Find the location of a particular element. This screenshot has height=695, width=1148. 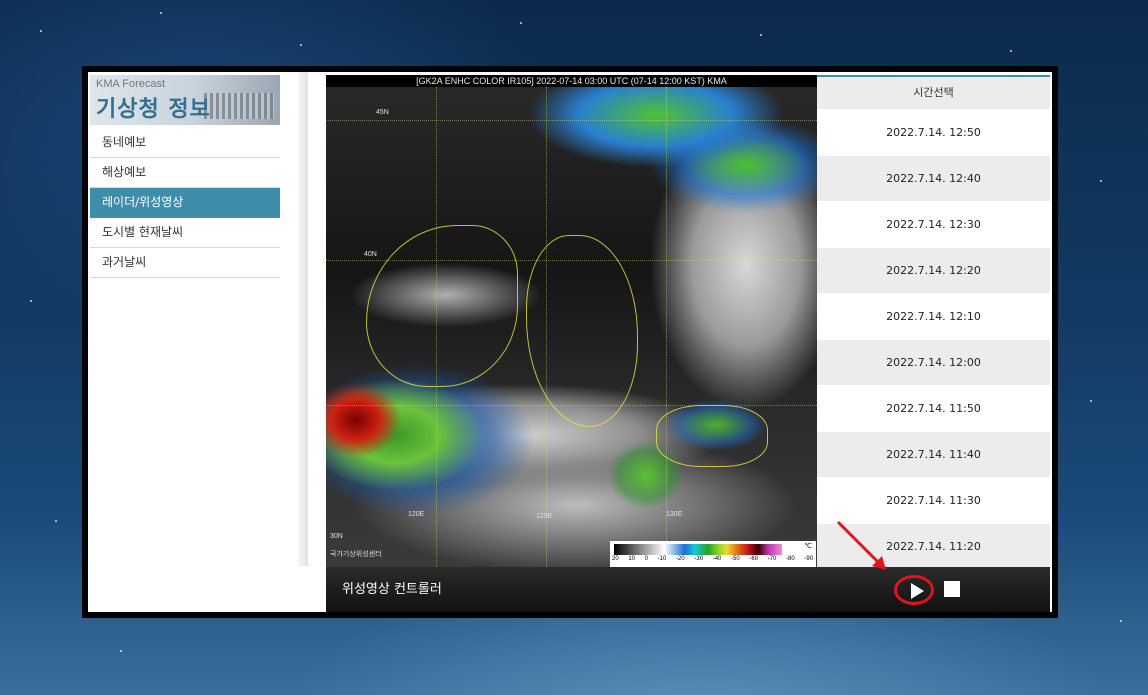

sidebar-item-past-weather: 과거날씨 is located at coordinates (185, 263).